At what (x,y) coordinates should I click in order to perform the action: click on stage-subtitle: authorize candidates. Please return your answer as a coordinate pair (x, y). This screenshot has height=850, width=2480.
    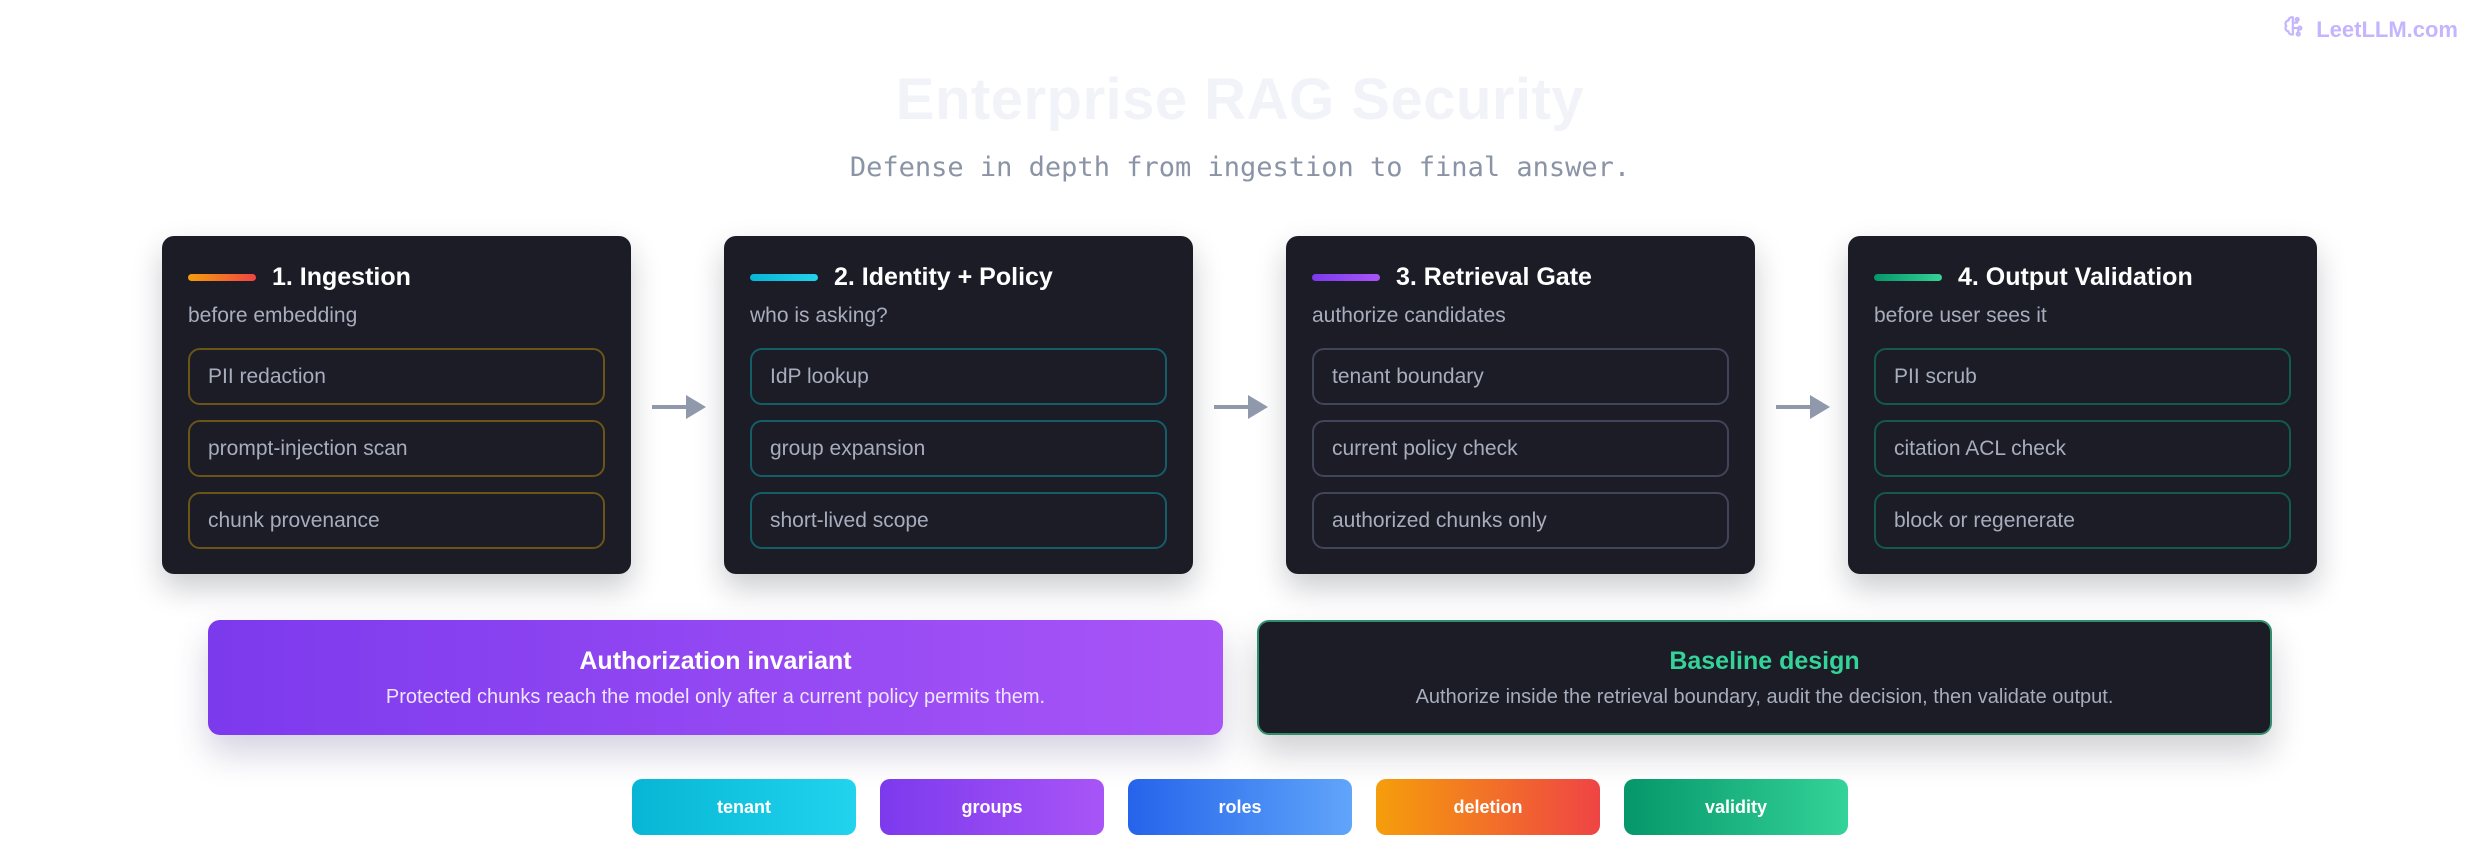
    Looking at the image, I should click on (1409, 315).